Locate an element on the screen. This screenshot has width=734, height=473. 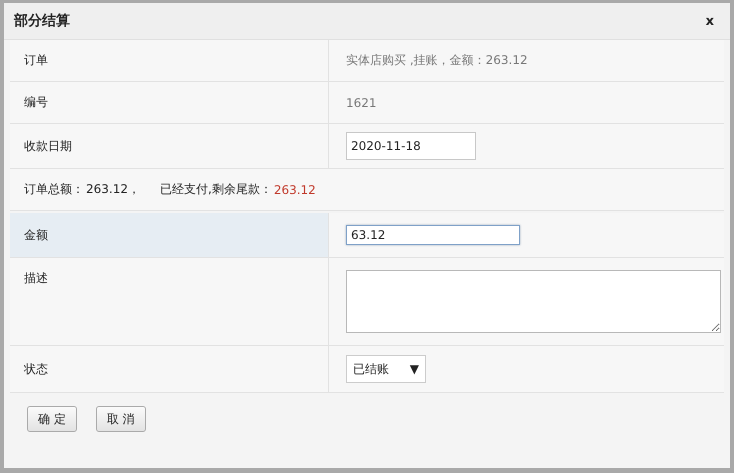
confirm-button: 确 定 is located at coordinates (52, 419).